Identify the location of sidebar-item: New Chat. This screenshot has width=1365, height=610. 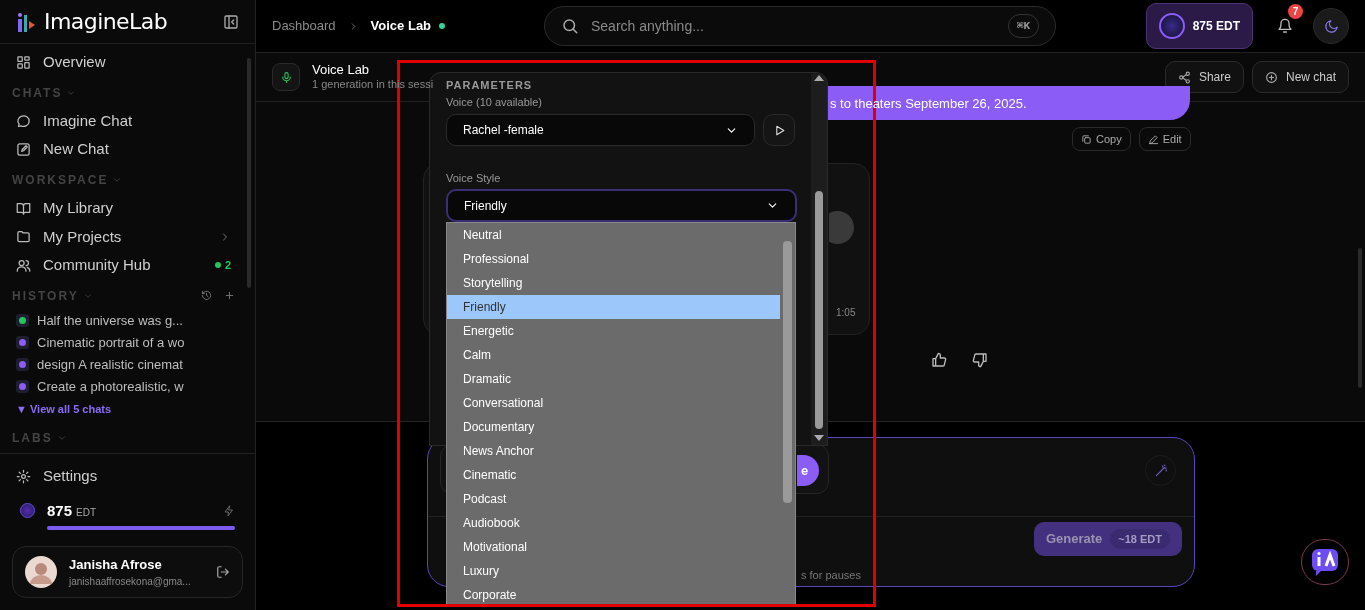
(127, 149).